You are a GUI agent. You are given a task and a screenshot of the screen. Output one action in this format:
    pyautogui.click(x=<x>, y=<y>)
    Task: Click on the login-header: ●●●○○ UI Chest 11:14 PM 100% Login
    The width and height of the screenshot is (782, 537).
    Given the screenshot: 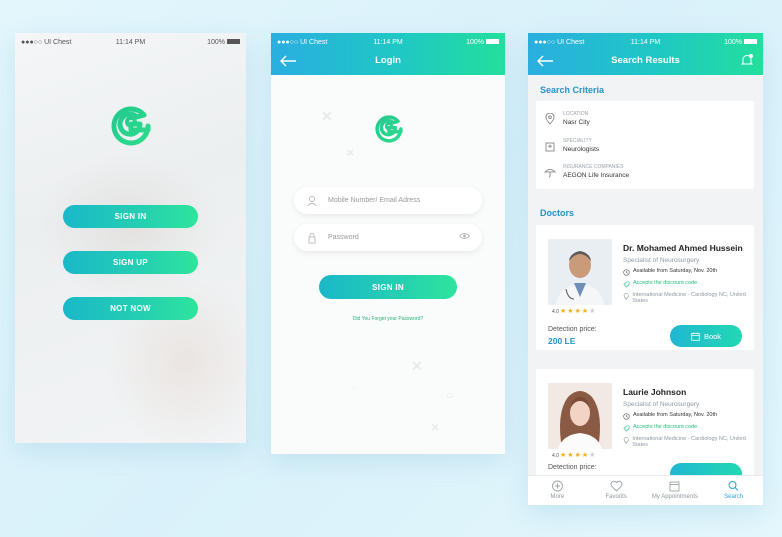 What is the action you would take?
    pyautogui.click(x=388, y=54)
    